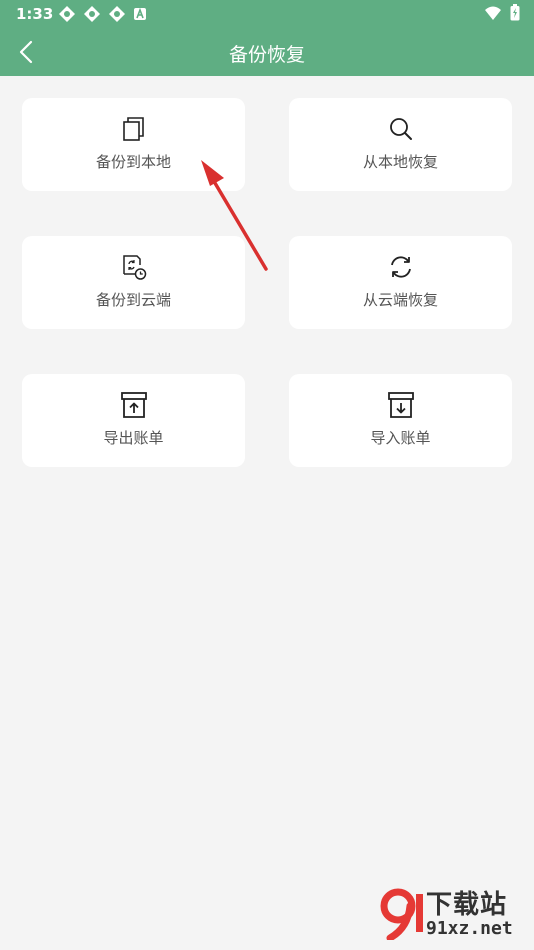 This screenshot has width=534, height=950. Describe the element at coordinates (267, 38) in the screenshot. I see `top-bar: 1:33 备份恢复` at that location.